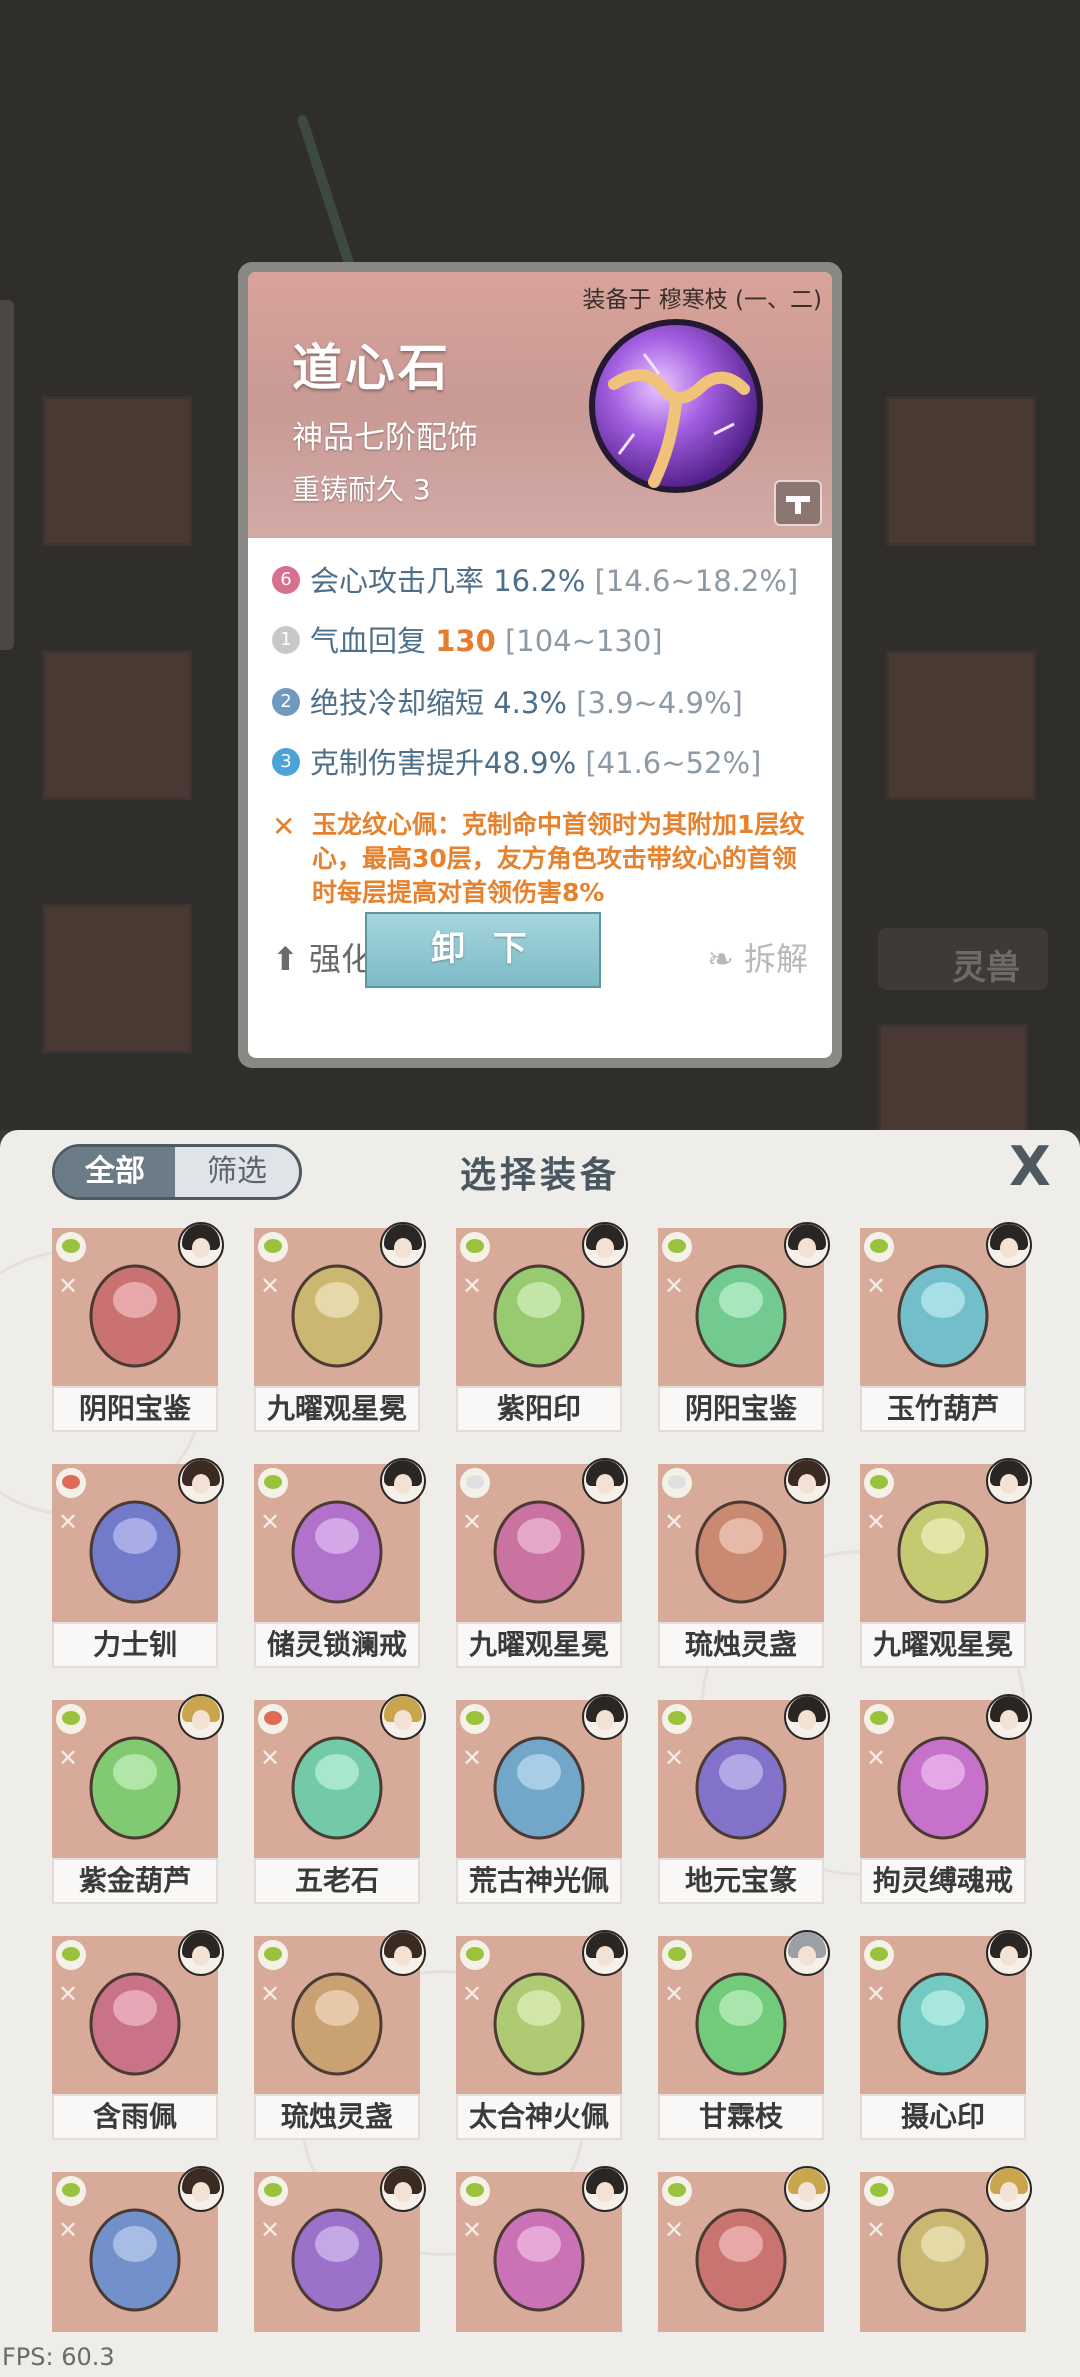  I want to click on stat-row-crit-rate: 6 会心攻击几率 16.2% [14.6~18.2%], so click(535, 579).